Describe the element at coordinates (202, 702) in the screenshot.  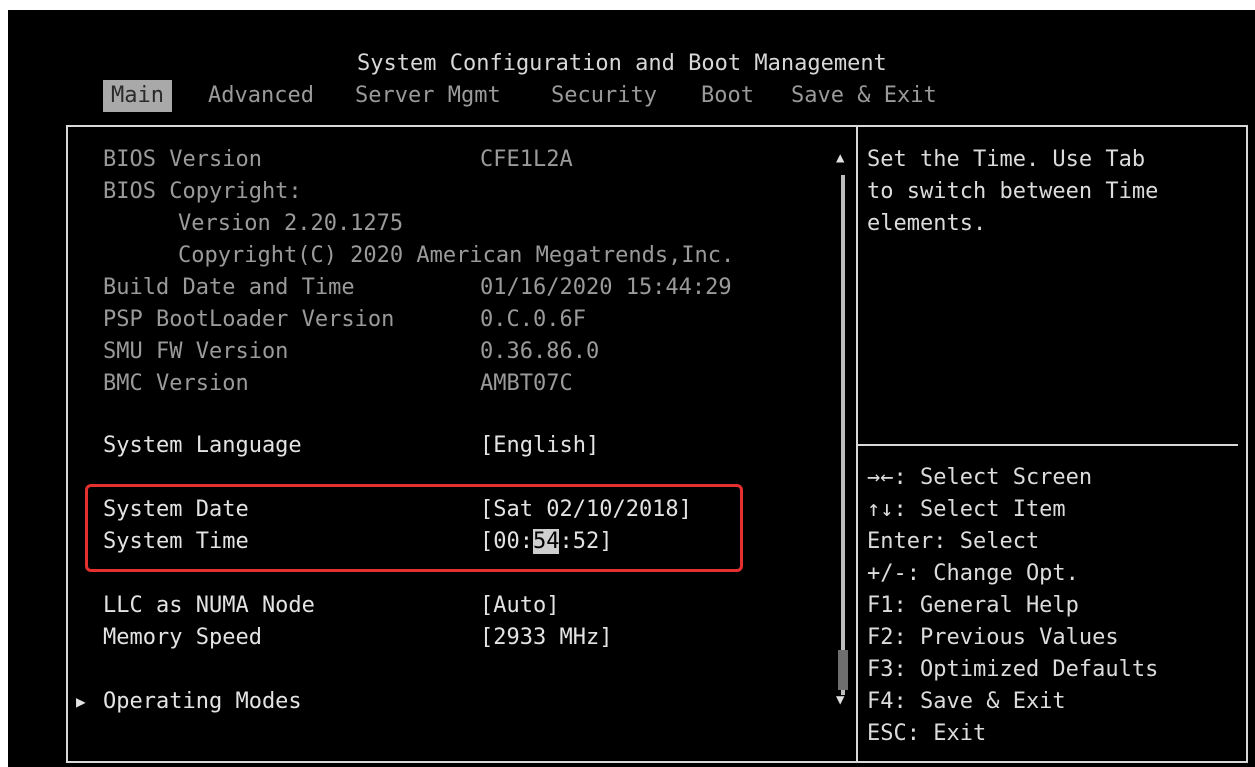
I see `operating-modes-item: Operating Modes` at that location.